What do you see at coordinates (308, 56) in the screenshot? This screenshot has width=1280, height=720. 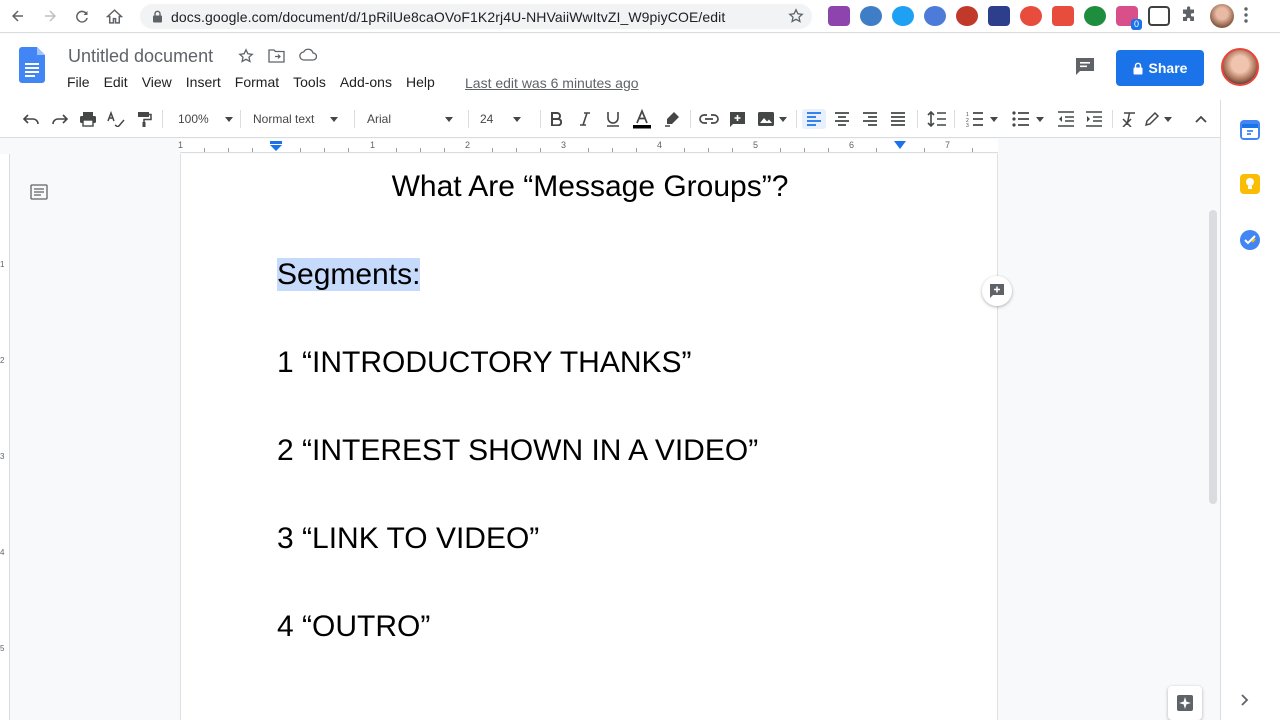 I see `cloud-saved-icon` at bounding box center [308, 56].